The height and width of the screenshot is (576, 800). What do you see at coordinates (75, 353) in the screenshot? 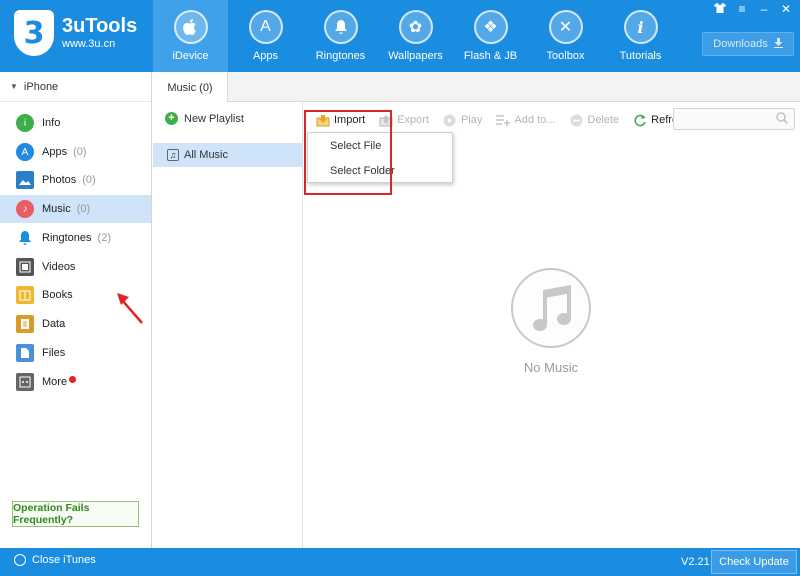
I see `sidebar-item-files: Files` at bounding box center [75, 353].